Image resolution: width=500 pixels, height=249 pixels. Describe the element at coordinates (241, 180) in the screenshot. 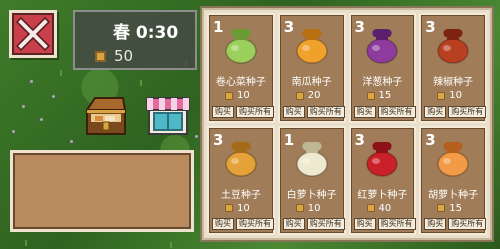

I see `seed-card: 3 土豆种子 10 购买 购买所有` at that location.